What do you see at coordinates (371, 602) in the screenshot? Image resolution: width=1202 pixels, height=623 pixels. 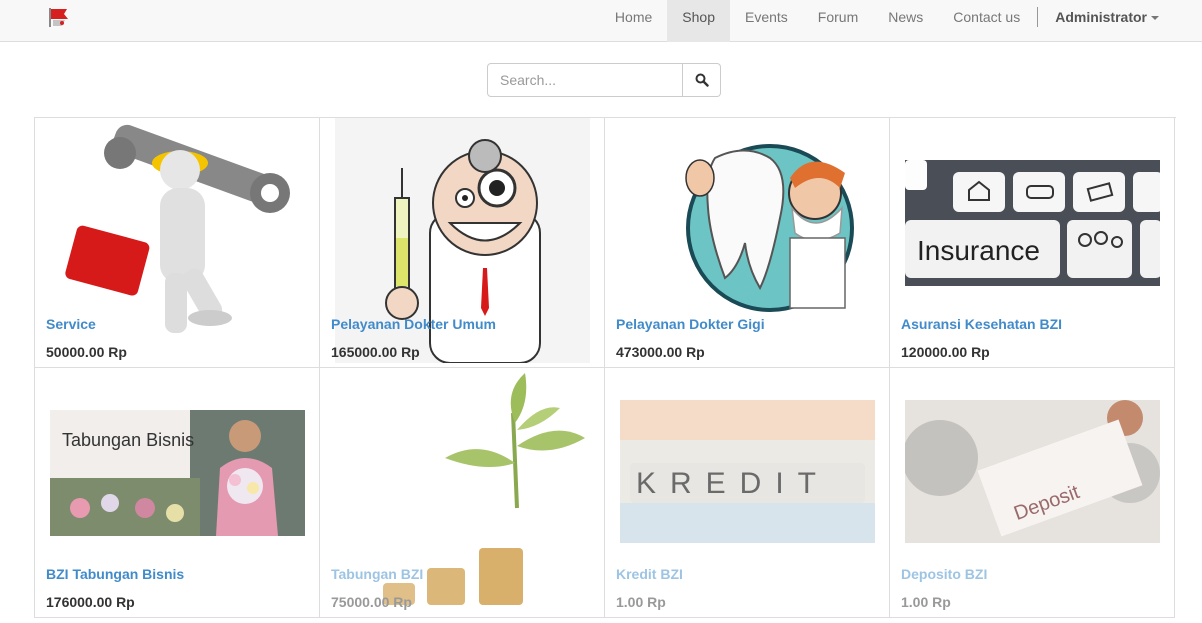 I see `product-price: 75000.00 Rp` at bounding box center [371, 602].